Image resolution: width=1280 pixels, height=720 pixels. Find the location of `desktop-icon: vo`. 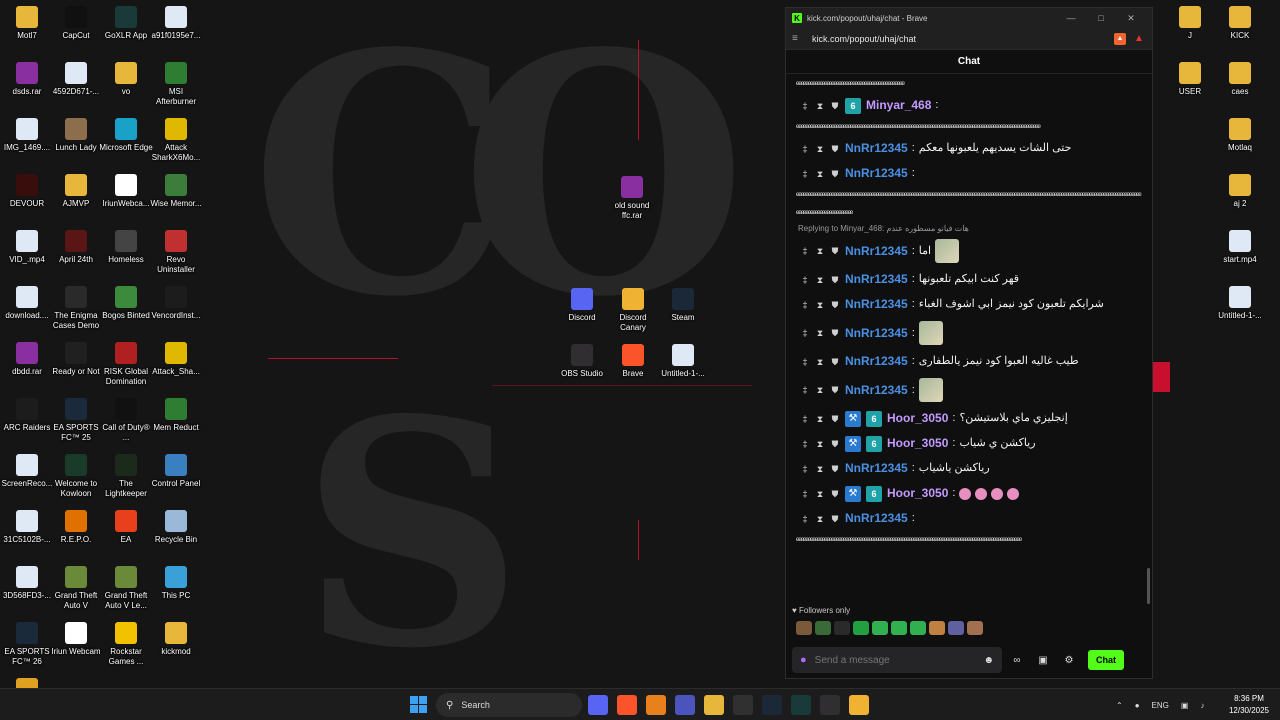

desktop-icon: vo is located at coordinates (126, 84).